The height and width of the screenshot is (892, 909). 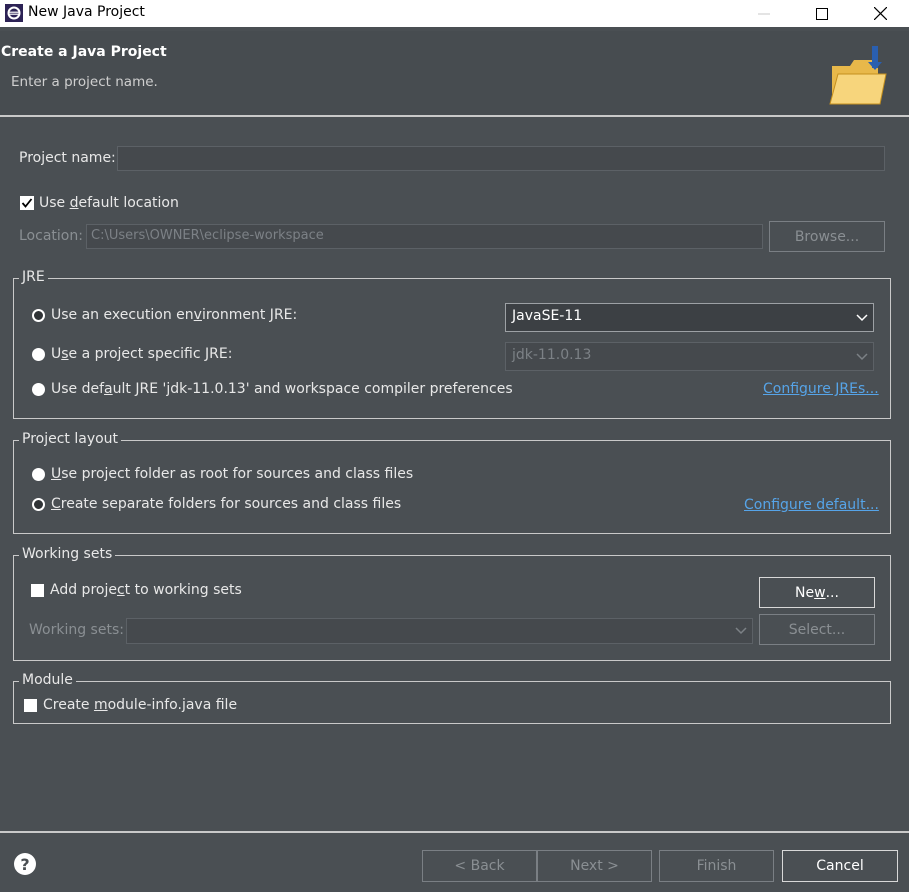 What do you see at coordinates (25, 864) in the screenshot?
I see `help-icon: ?` at bounding box center [25, 864].